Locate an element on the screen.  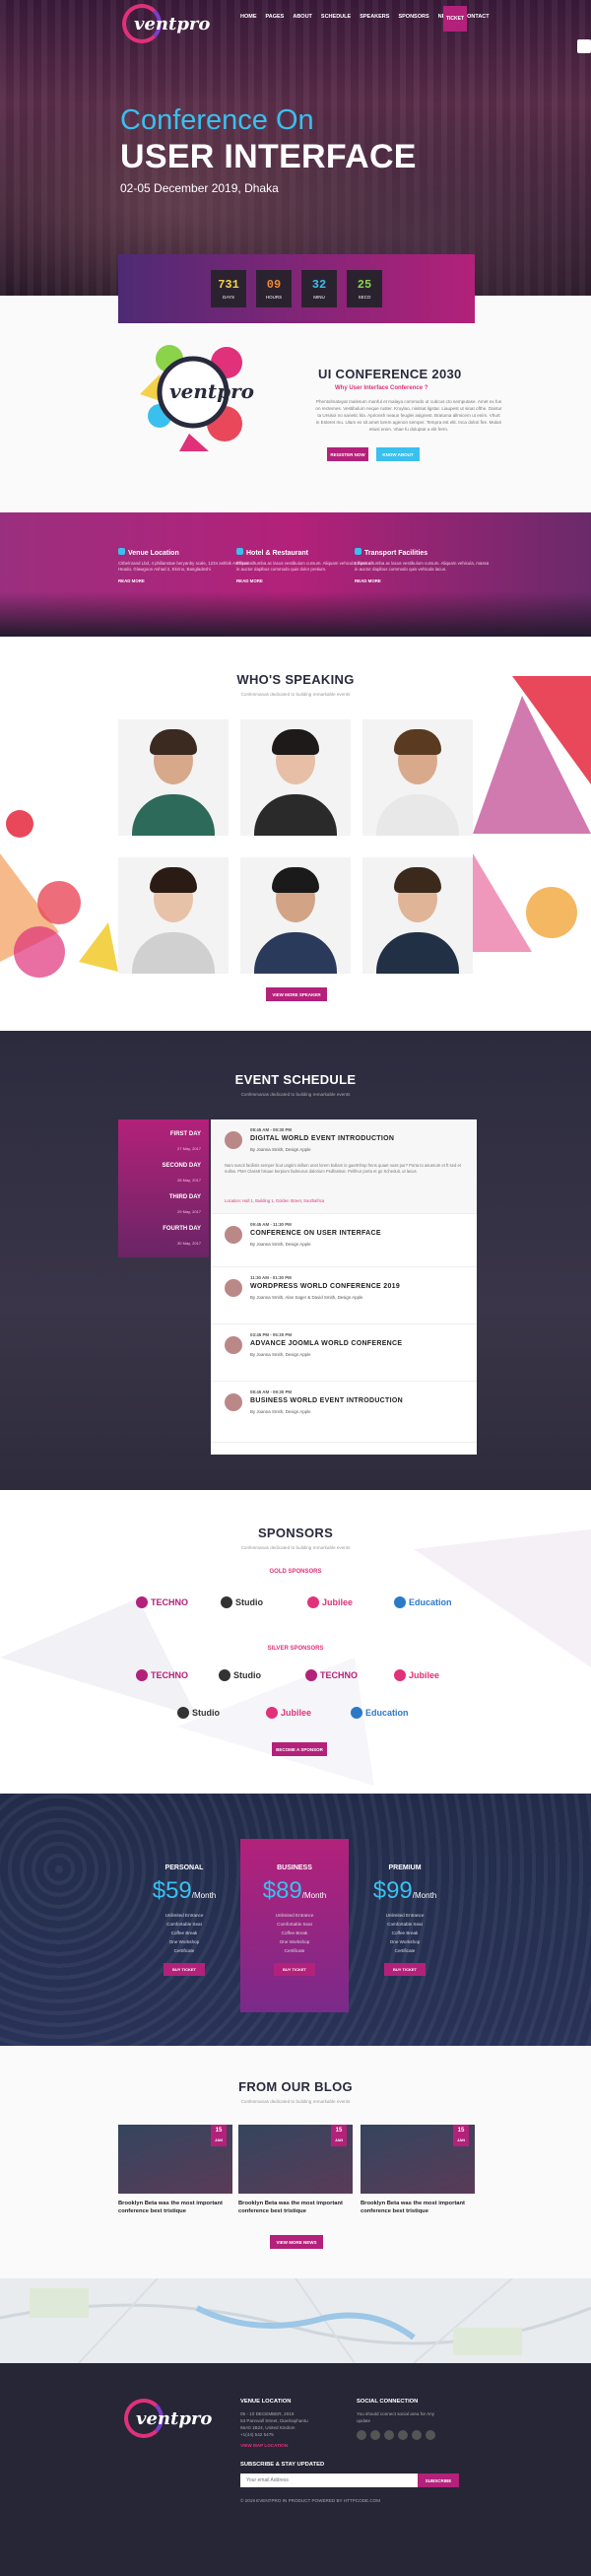
nav-item-sponsors: SPONSORS is located at coordinates (413, 17).